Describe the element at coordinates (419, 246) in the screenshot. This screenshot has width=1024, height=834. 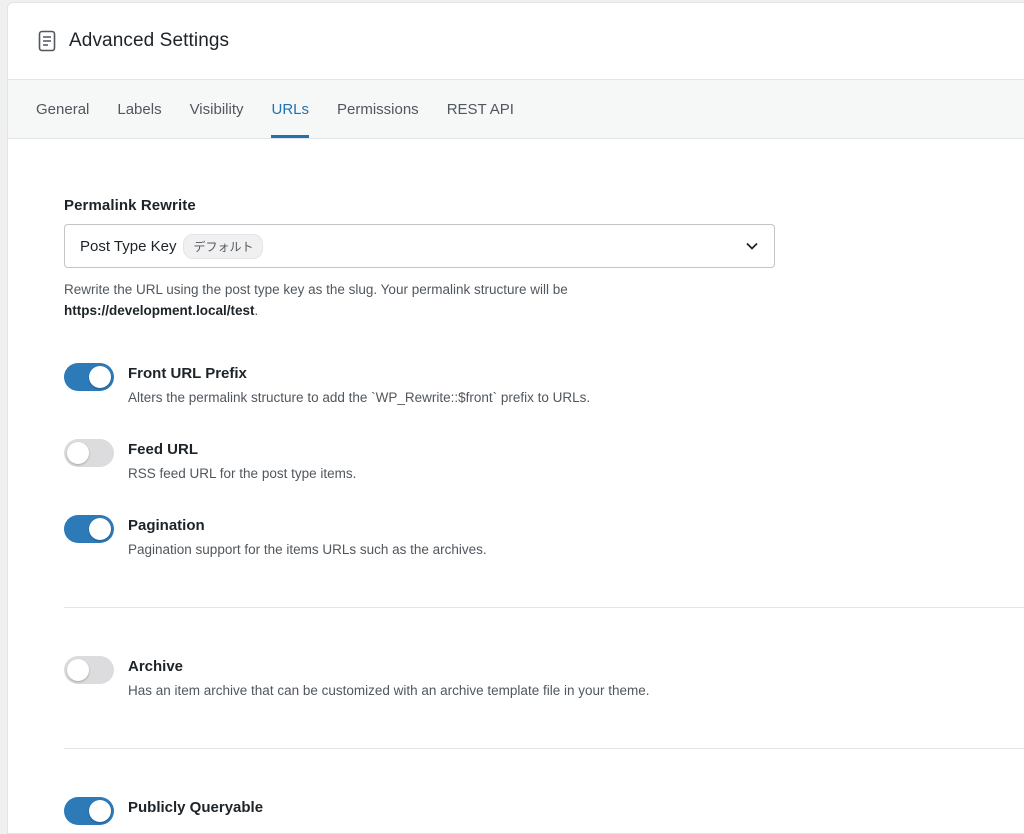
I see `permalink-rewrite-select: Post Type Key デフォルト` at that location.